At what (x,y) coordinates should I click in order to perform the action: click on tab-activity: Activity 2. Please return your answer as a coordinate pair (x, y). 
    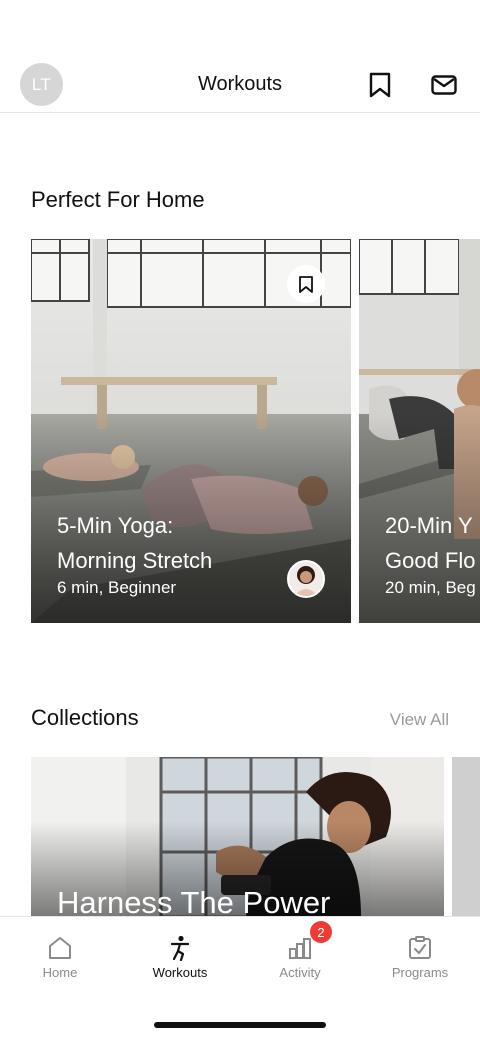
    Looking at the image, I should click on (300, 950).